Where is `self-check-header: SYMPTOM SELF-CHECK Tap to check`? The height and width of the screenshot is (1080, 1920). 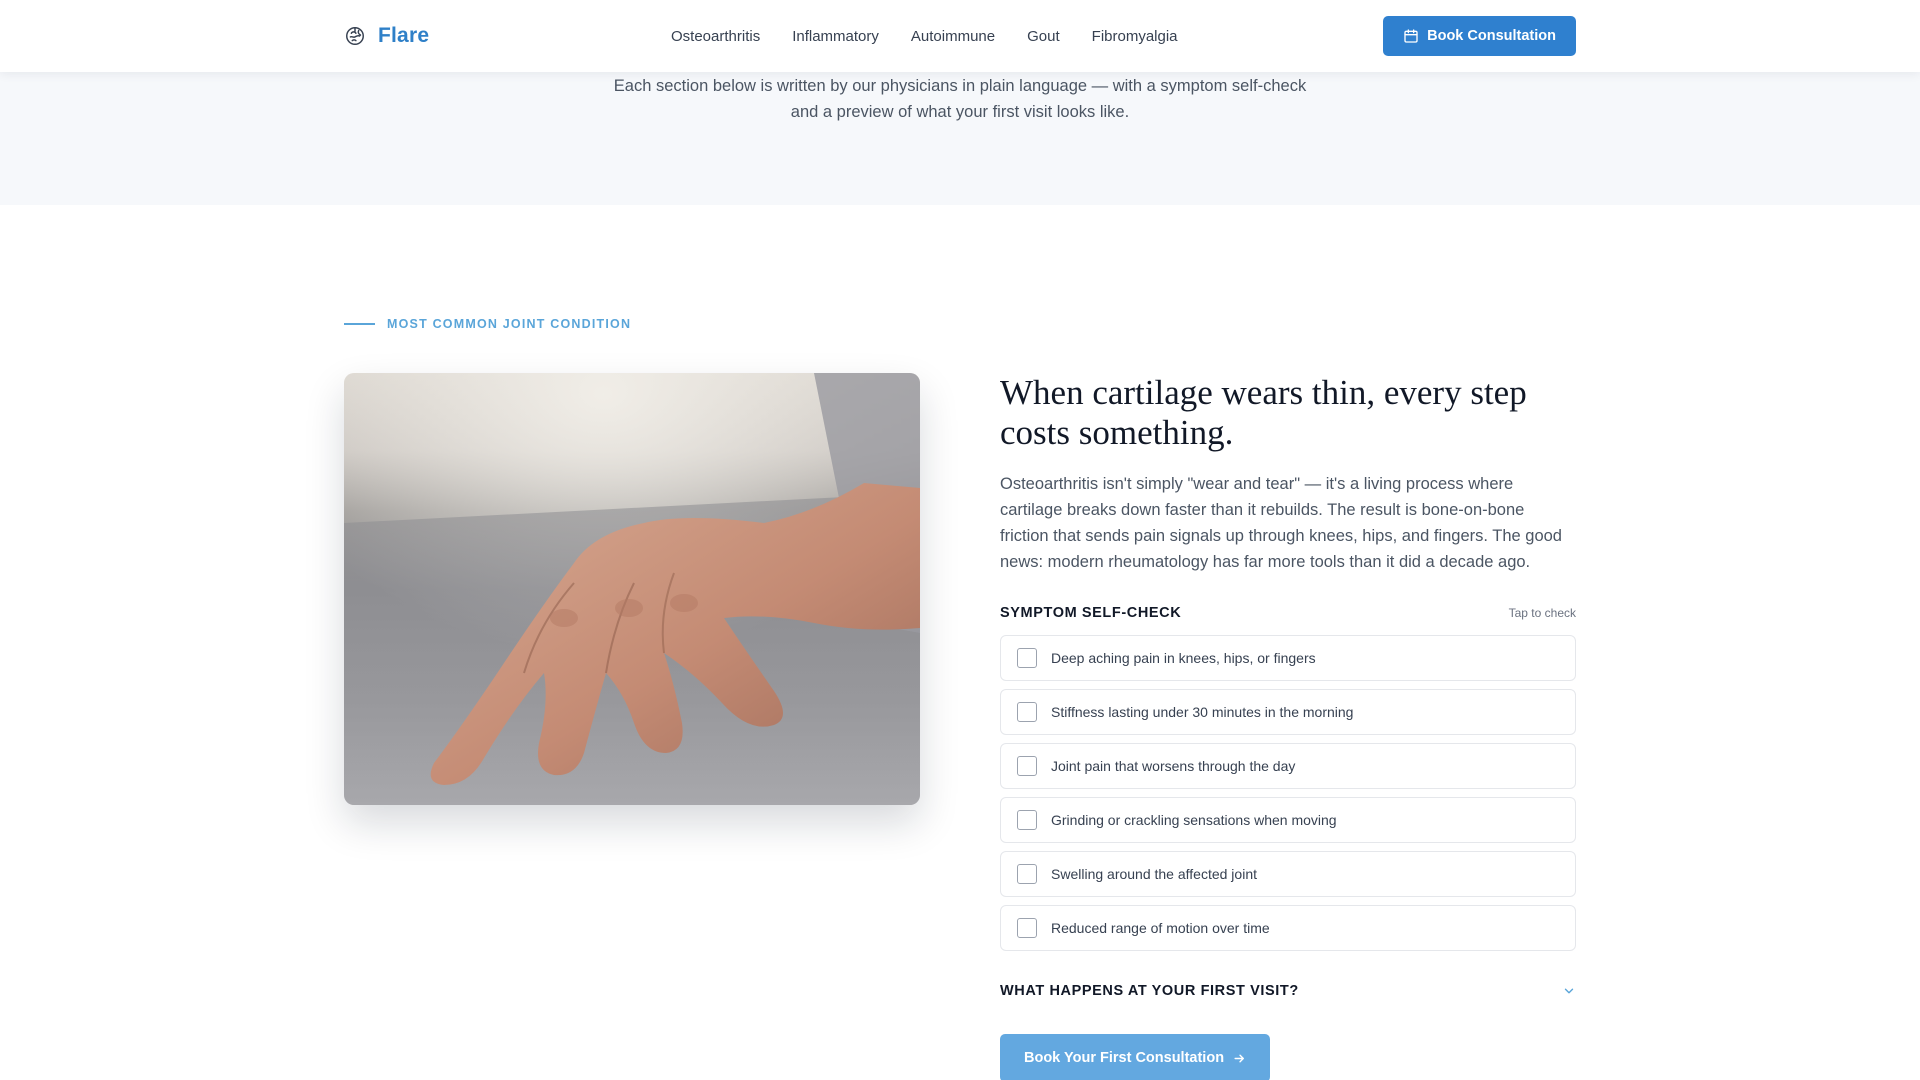 self-check-header: SYMPTOM SELF-CHECK Tap to check is located at coordinates (1288, 613).